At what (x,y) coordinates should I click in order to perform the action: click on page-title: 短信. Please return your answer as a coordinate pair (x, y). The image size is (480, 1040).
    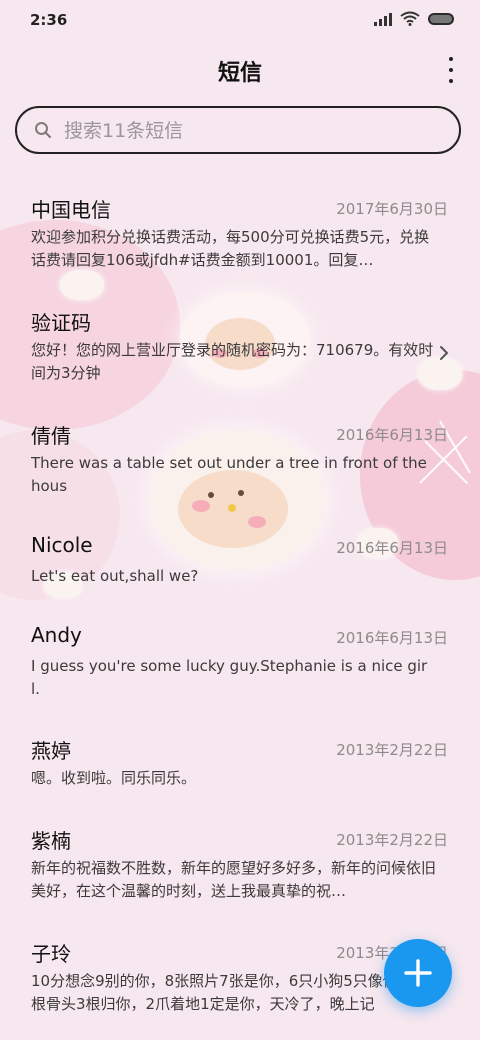
    Looking at the image, I should click on (239, 73).